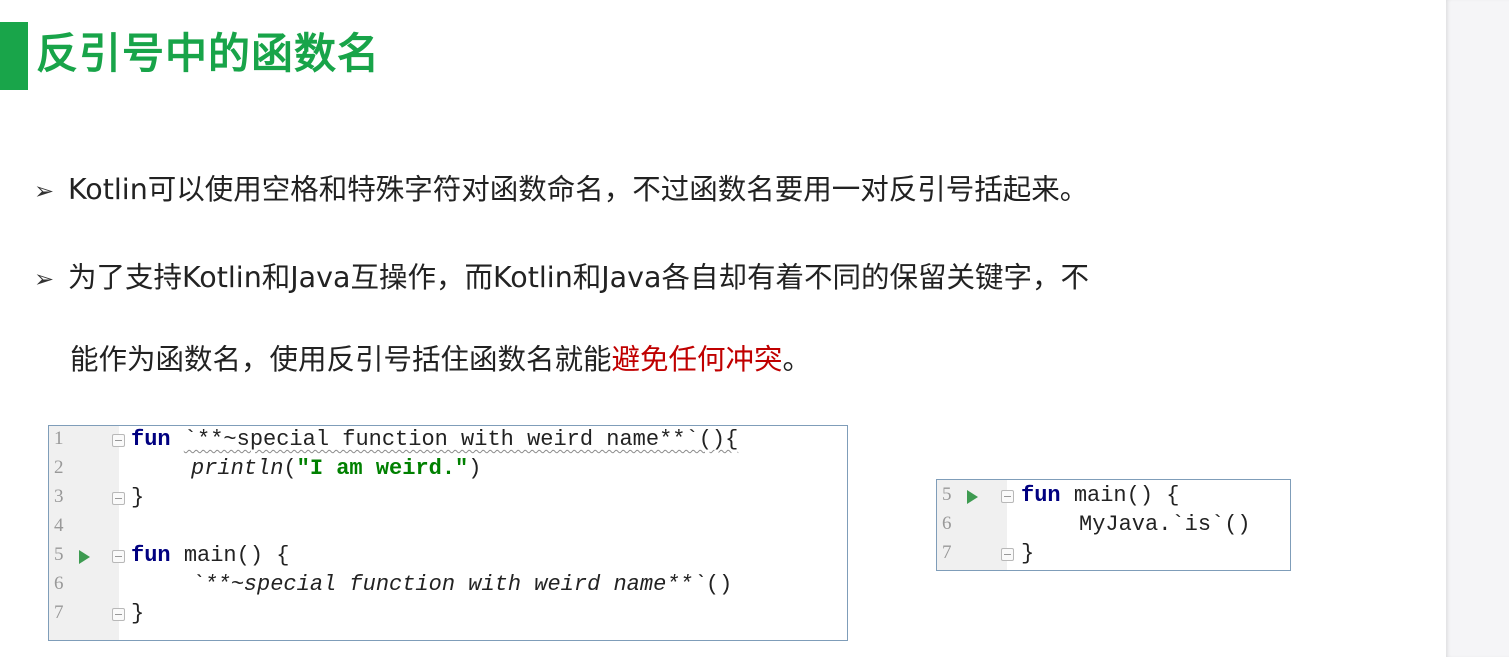 Image resolution: width=1509 pixels, height=657 pixels. What do you see at coordinates (697, 359) in the screenshot?
I see `highlight-text: 避免任何冲突` at bounding box center [697, 359].